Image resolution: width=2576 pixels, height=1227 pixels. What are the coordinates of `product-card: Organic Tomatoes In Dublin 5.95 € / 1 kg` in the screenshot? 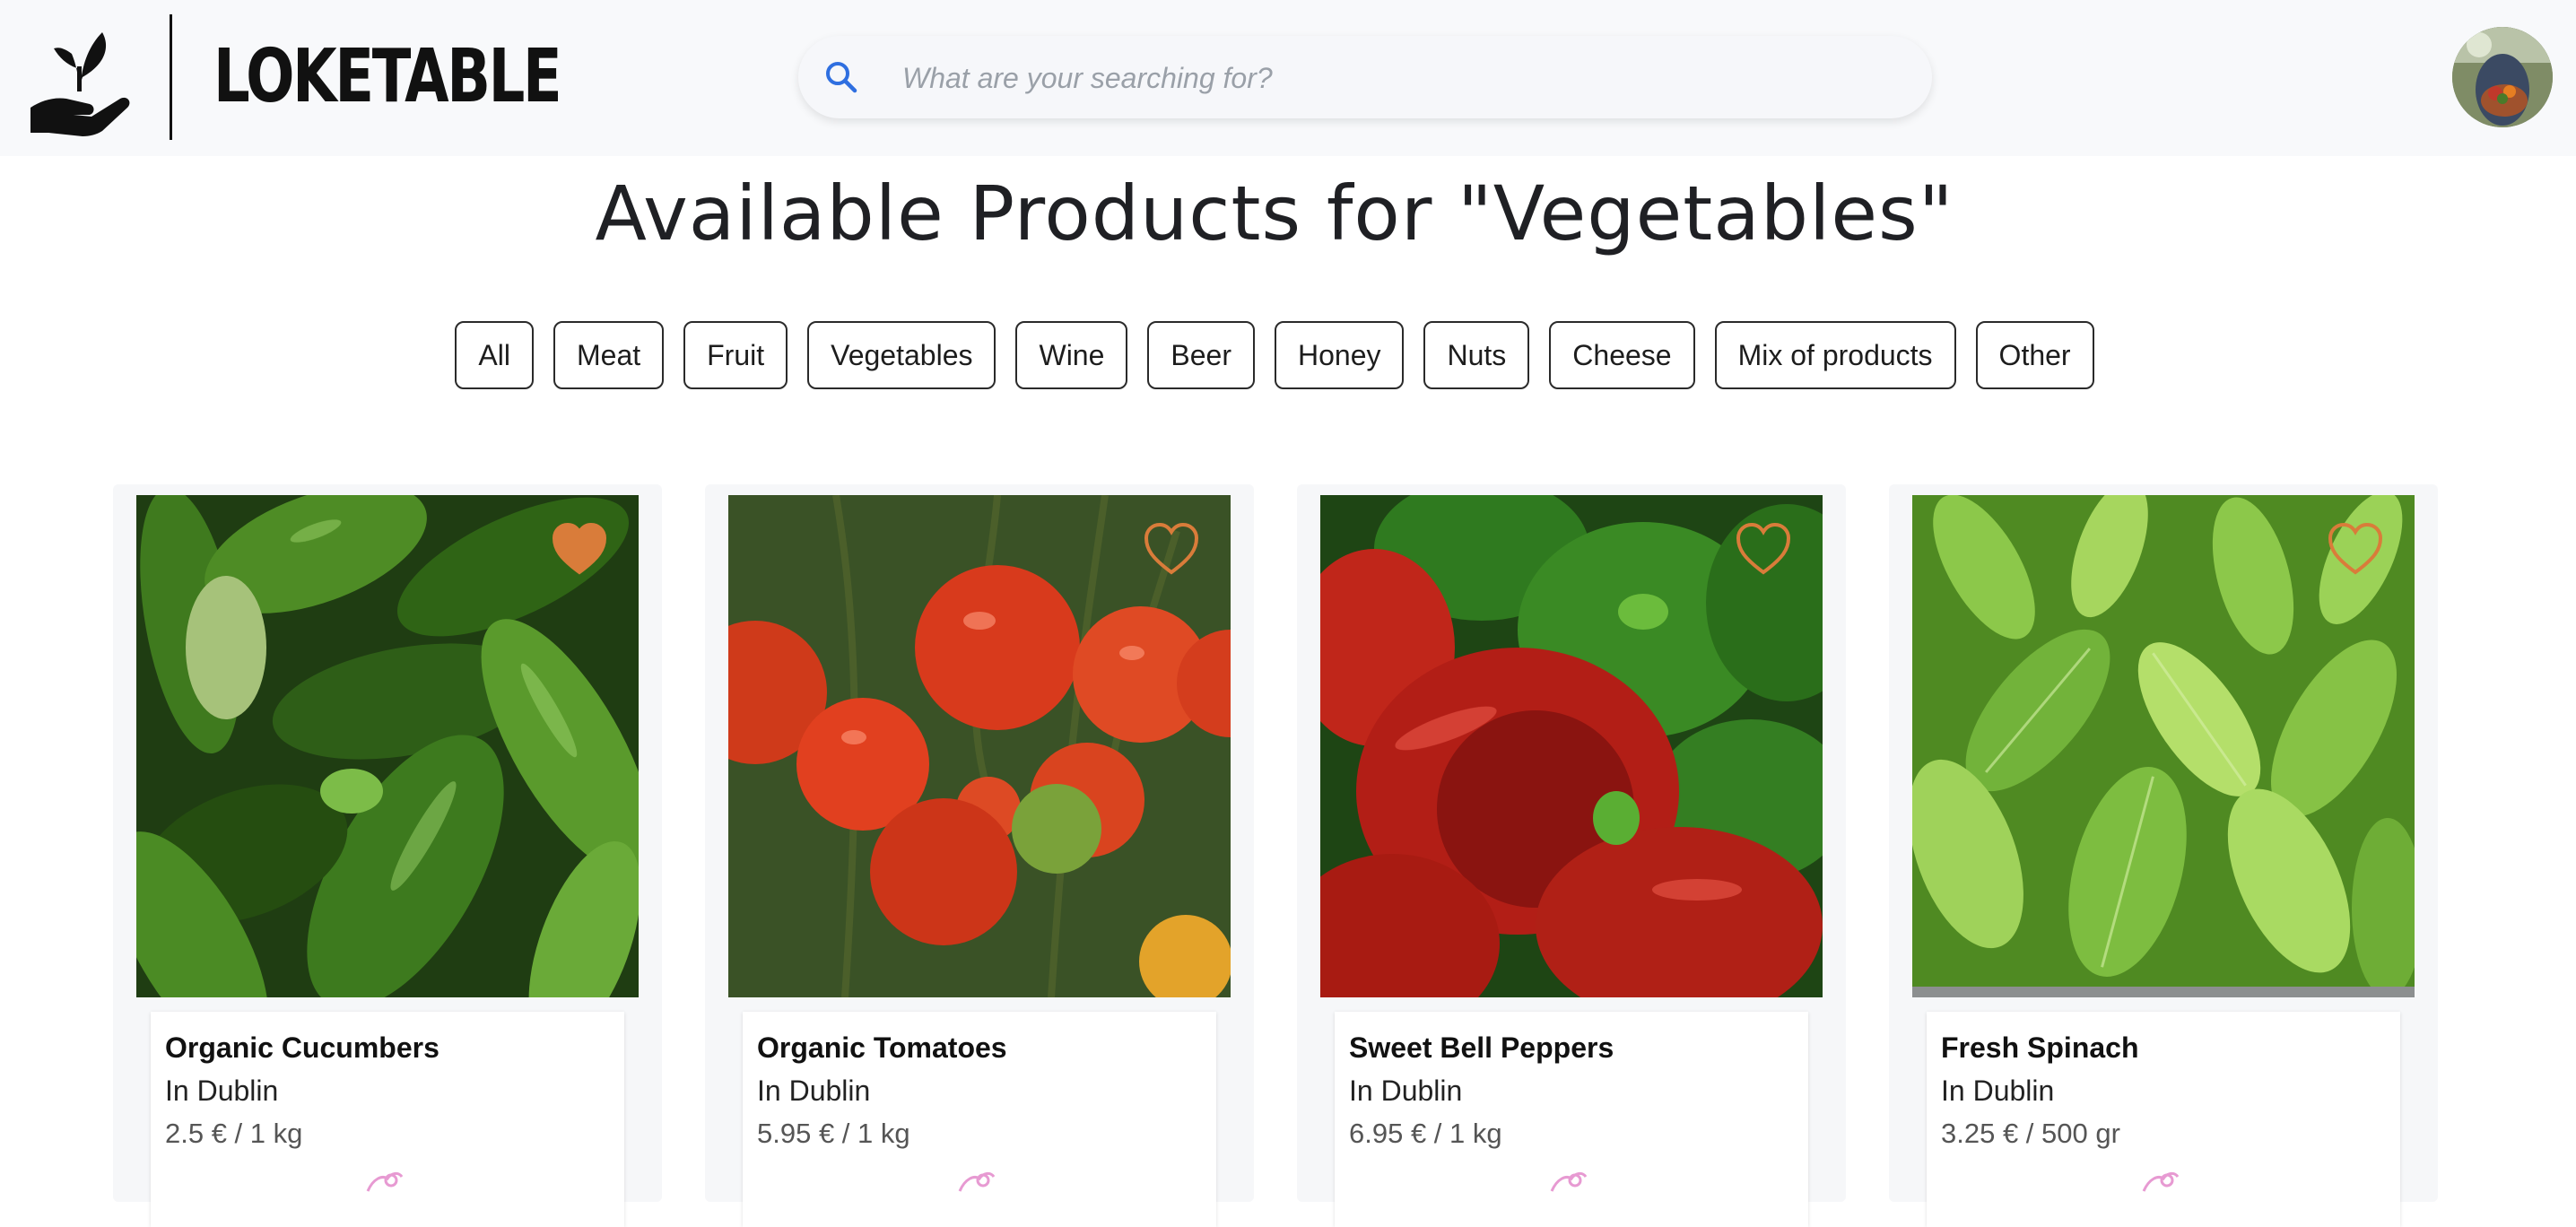 It's located at (979, 855).